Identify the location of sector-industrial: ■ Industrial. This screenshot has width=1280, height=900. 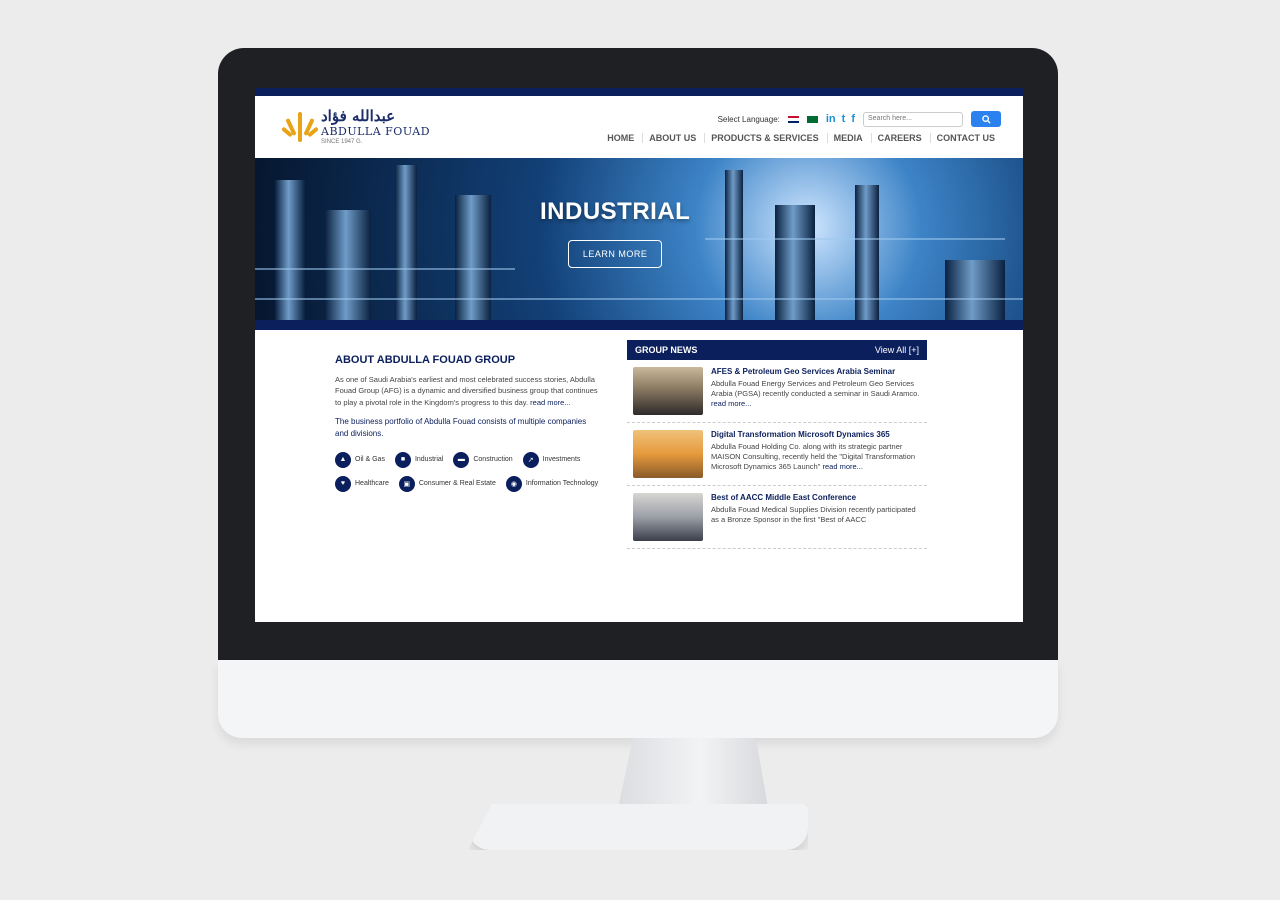
(419, 459).